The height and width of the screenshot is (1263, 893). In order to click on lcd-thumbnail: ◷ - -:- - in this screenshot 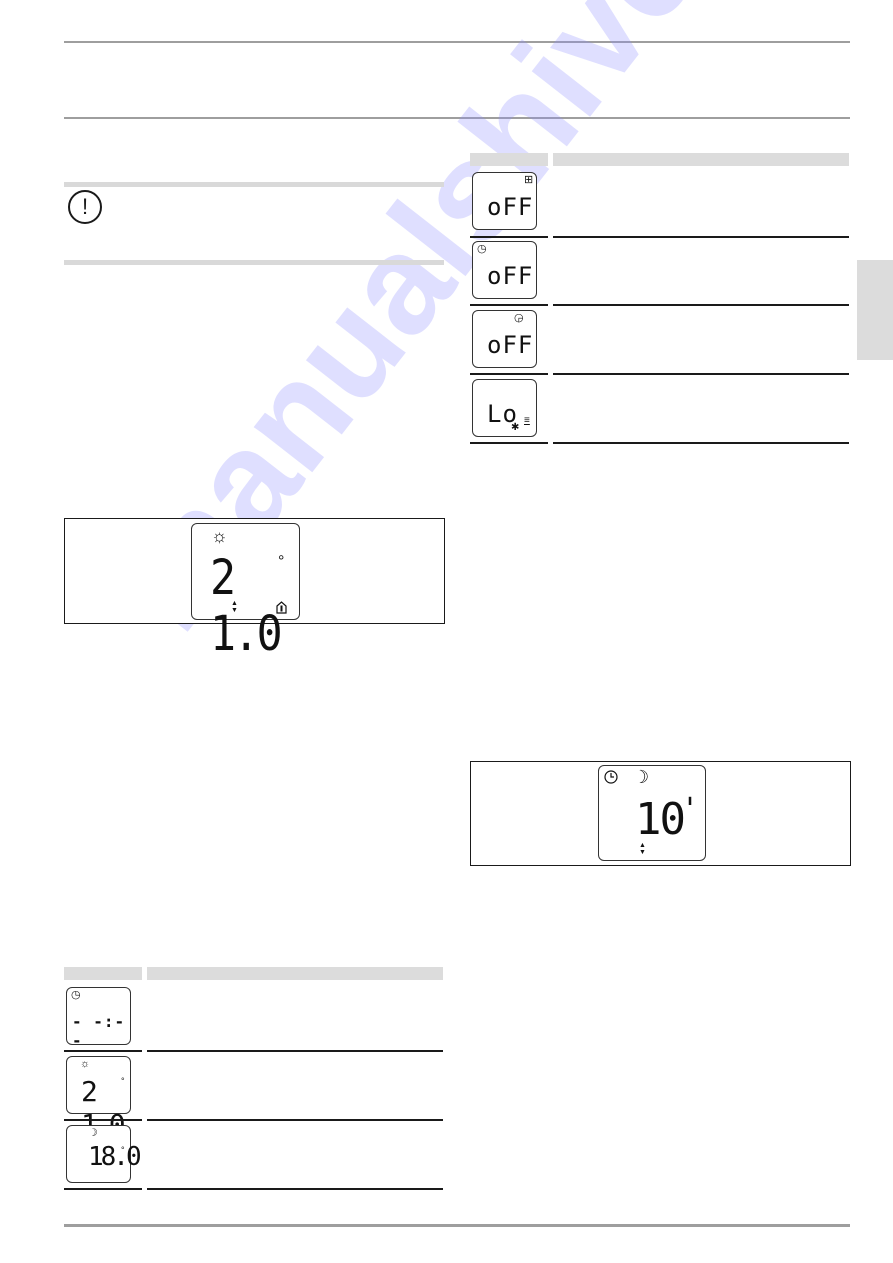, I will do `click(98, 1018)`.